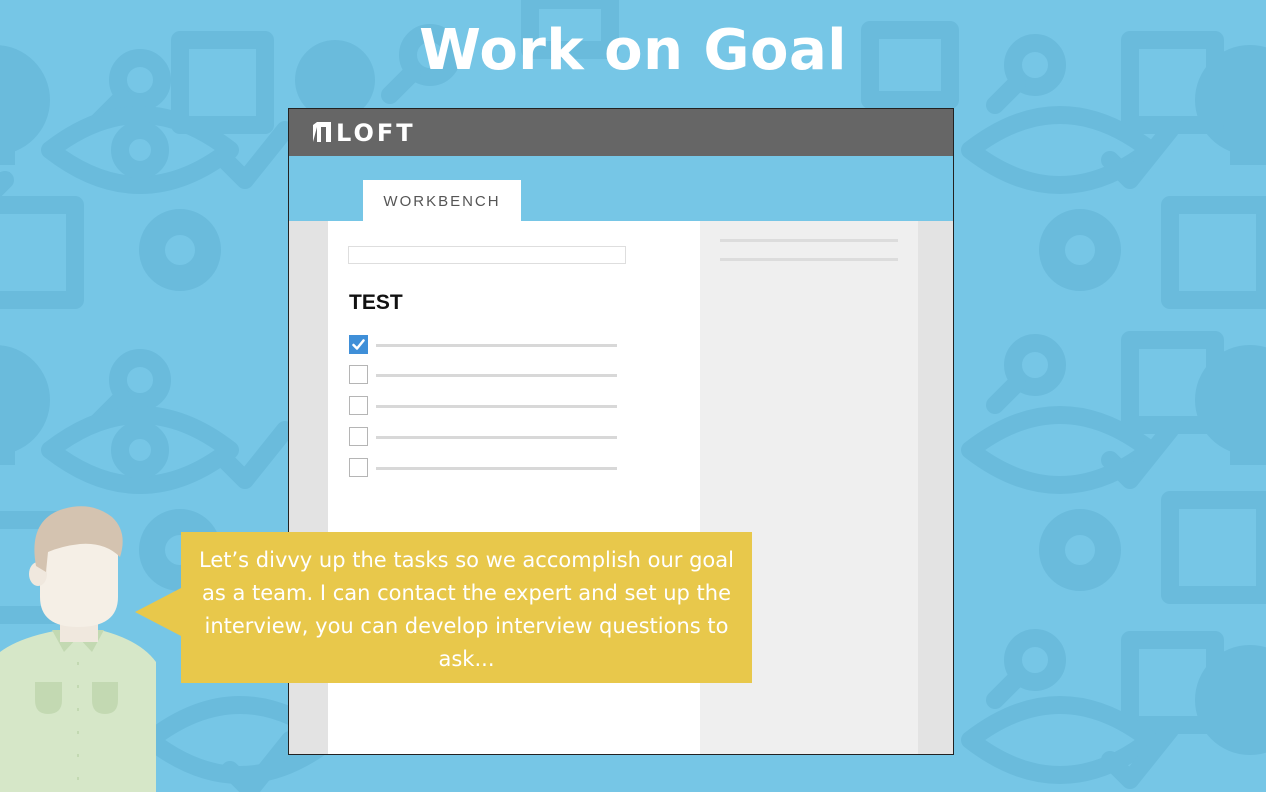 Image resolution: width=1266 pixels, height=792 pixels. Describe the element at coordinates (935, 487) in the screenshot. I see `right-gutter` at that location.